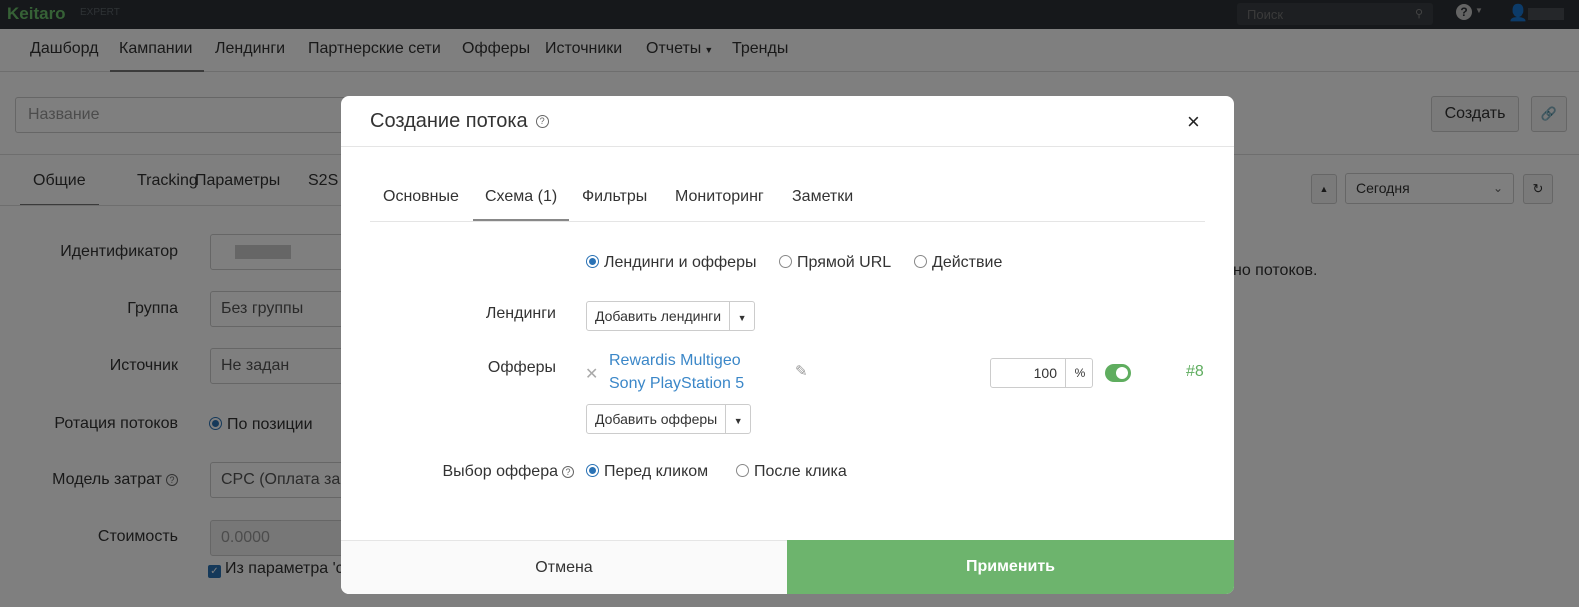 The height and width of the screenshot is (607, 1579). I want to click on schema-direct-url-label: Прямой URL, so click(844, 262).